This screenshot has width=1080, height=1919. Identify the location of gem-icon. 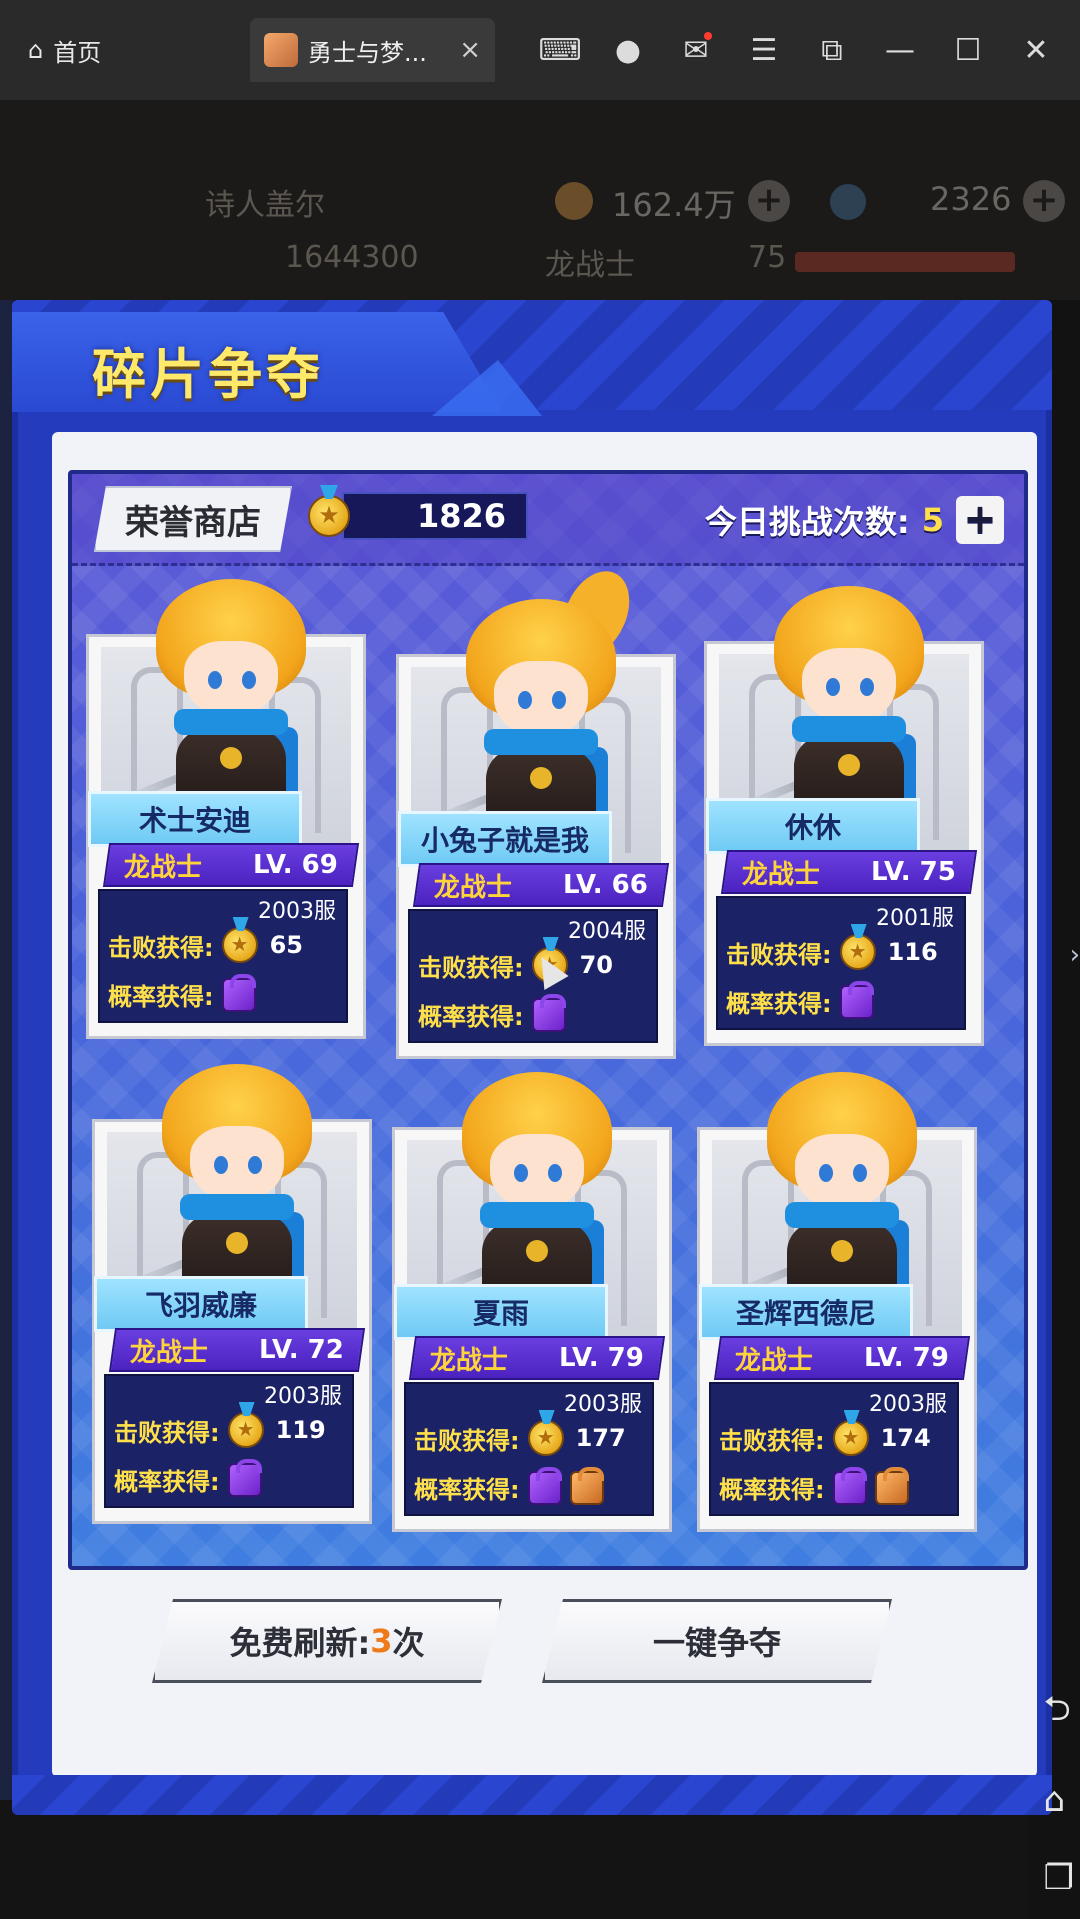
(848, 202).